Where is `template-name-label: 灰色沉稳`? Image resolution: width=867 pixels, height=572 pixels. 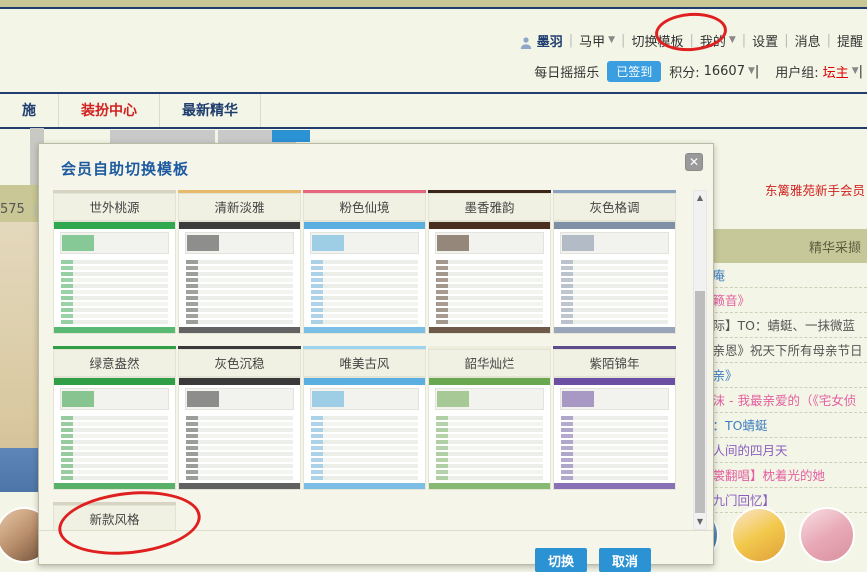 template-name-label: 灰色沉稳 is located at coordinates (239, 363).